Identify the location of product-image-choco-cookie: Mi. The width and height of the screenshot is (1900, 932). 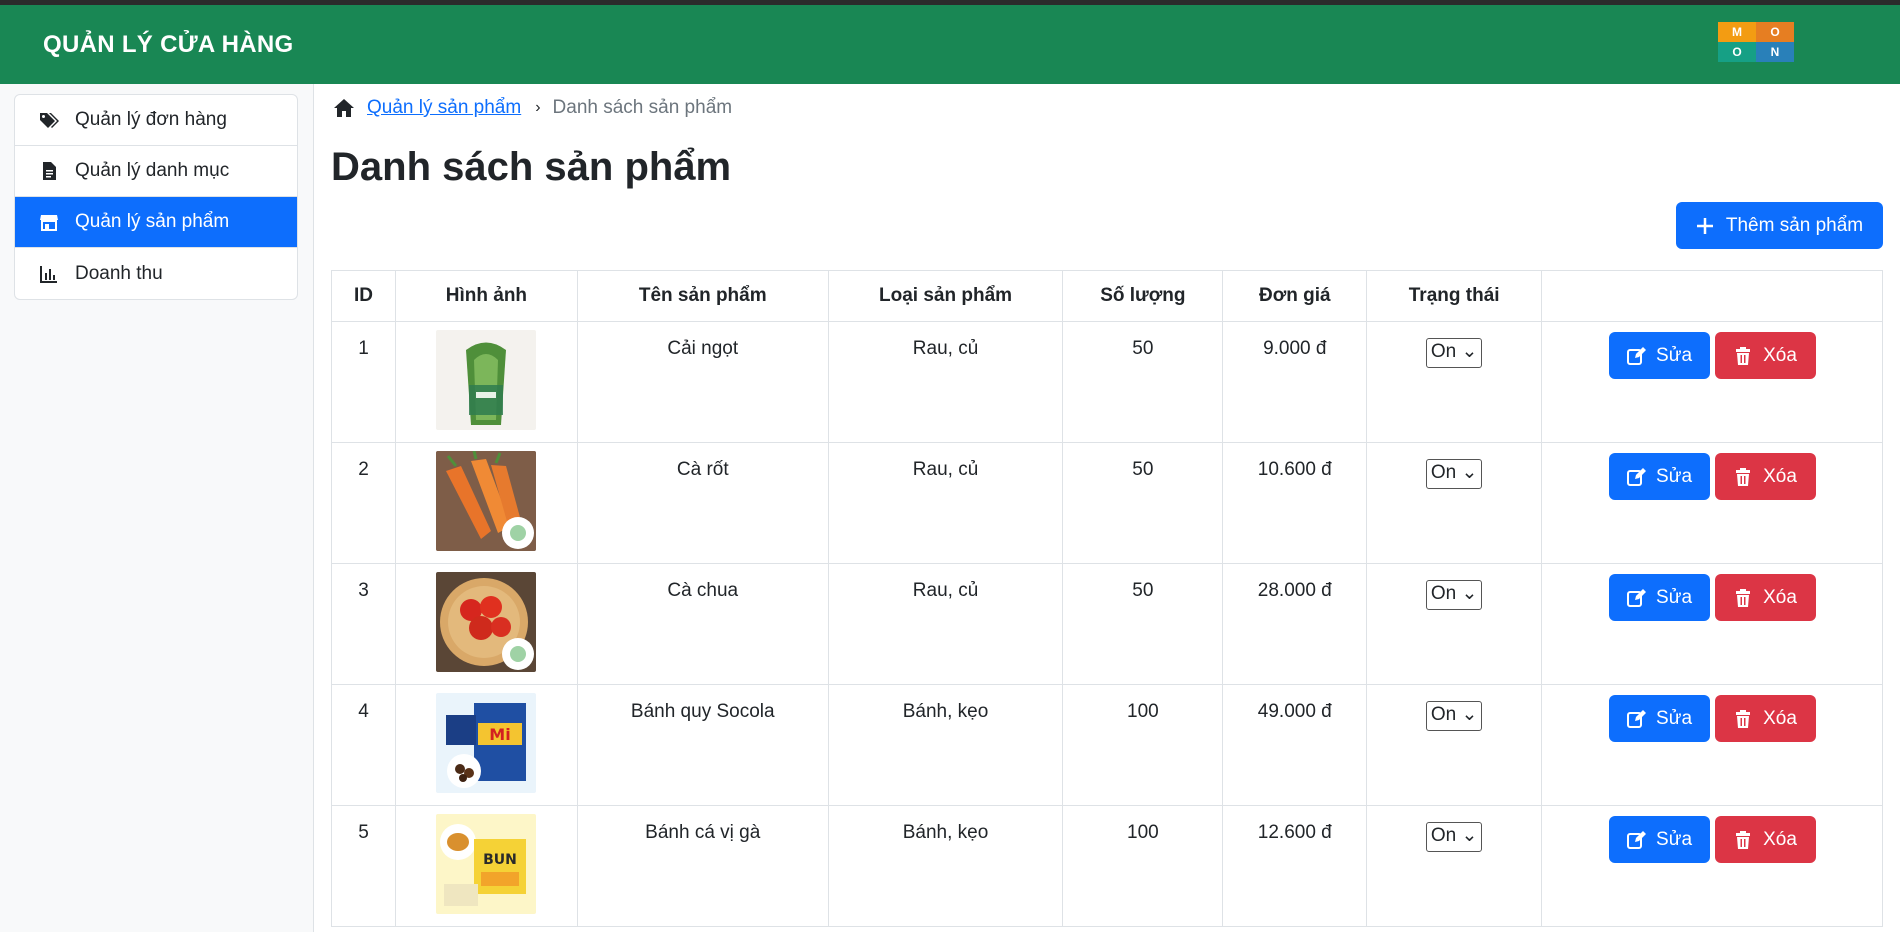
(486, 743).